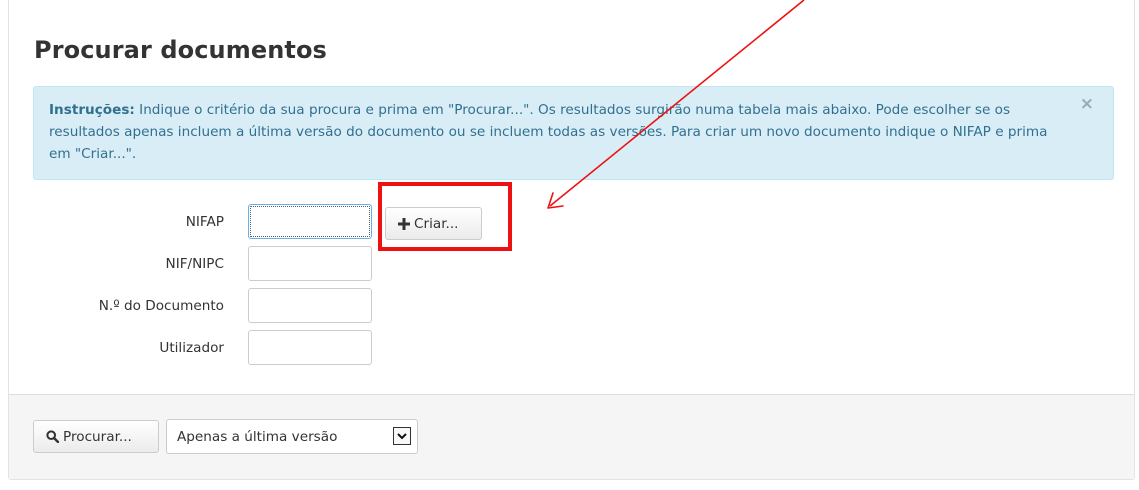 The image size is (1139, 490). I want to click on search-icon, so click(52, 436).